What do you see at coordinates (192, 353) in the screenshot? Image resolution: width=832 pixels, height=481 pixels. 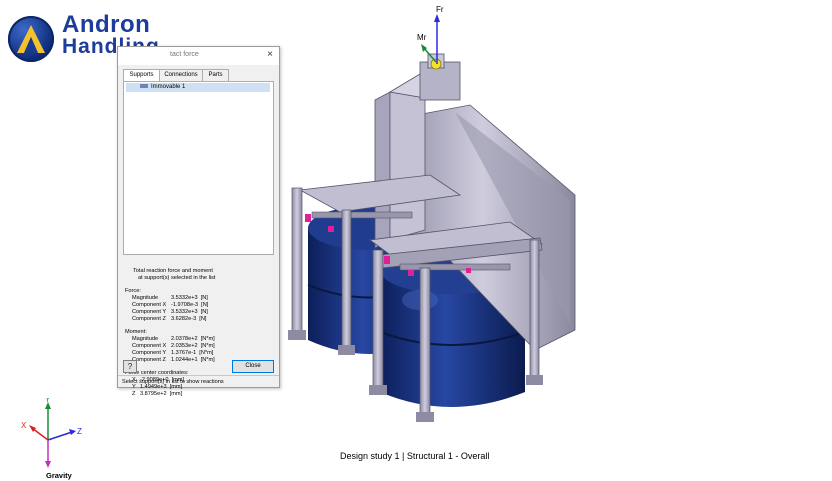 I see `moment-value: 1.3767e-1 [N*m]` at bounding box center [192, 353].